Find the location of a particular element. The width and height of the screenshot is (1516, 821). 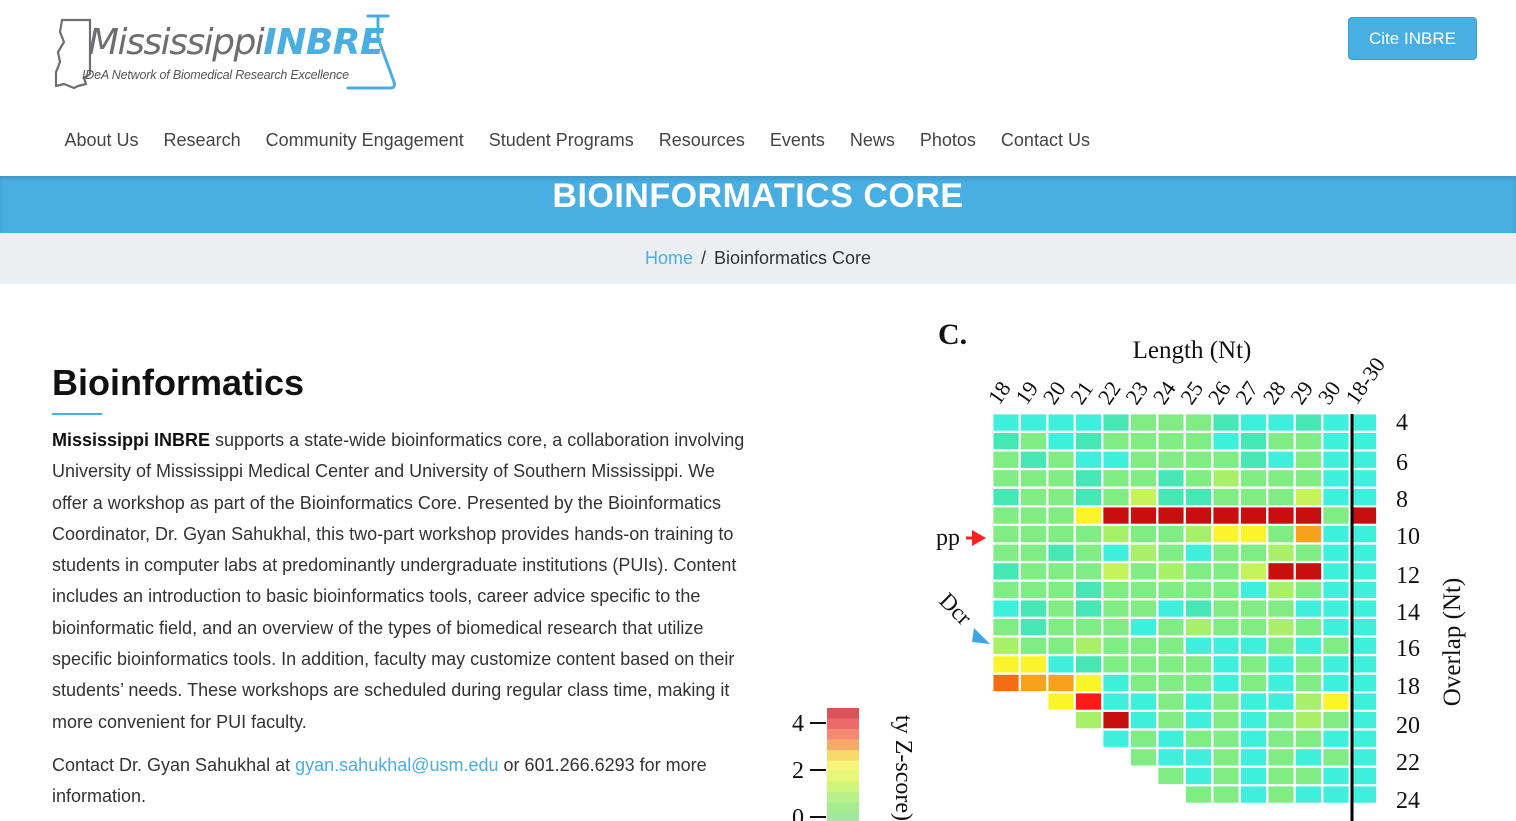

nav-news: News is located at coordinates (872, 140).